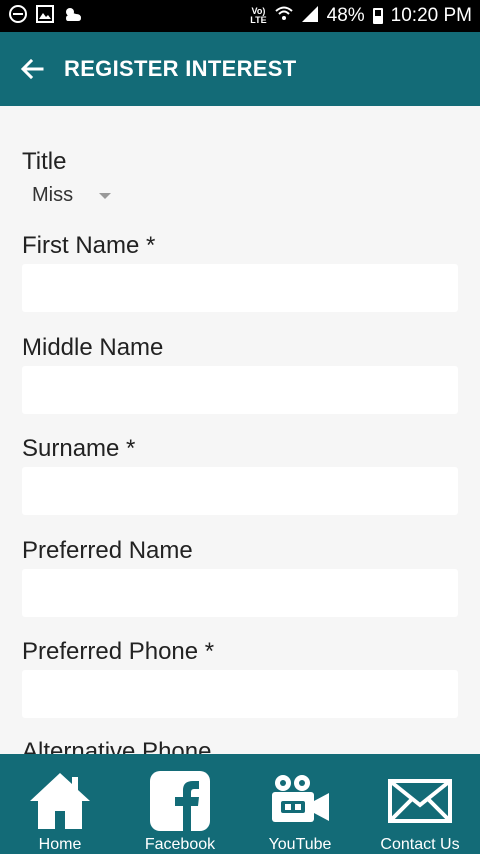 The height and width of the screenshot is (854, 480). Describe the element at coordinates (18, 16) in the screenshot. I see `dnd-icon` at that location.